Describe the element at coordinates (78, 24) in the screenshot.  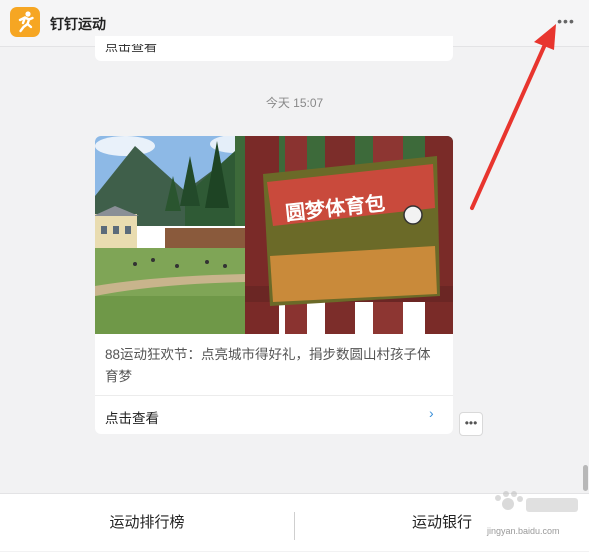
I see `app-title: 钉钉运动` at that location.